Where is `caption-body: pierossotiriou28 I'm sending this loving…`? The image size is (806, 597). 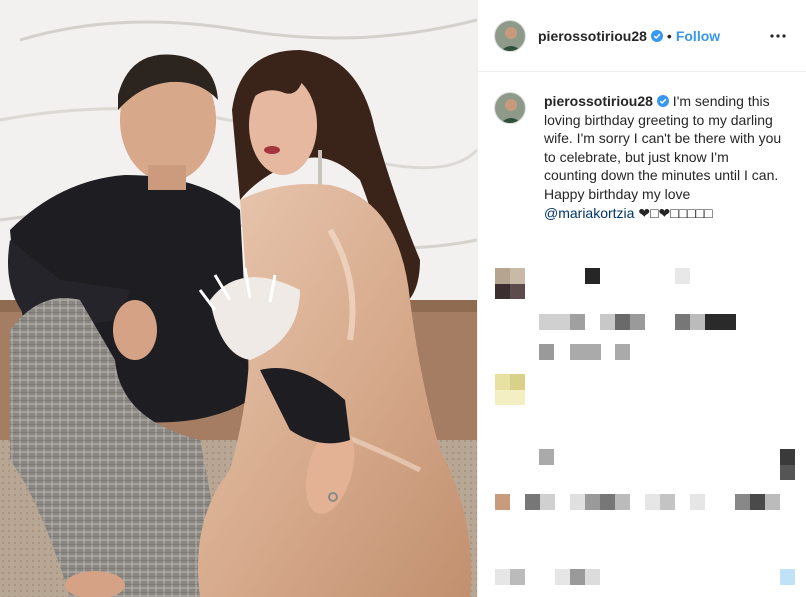
caption-body: pierossotiriou28 I'm sending this loving… is located at coordinates (664, 157).